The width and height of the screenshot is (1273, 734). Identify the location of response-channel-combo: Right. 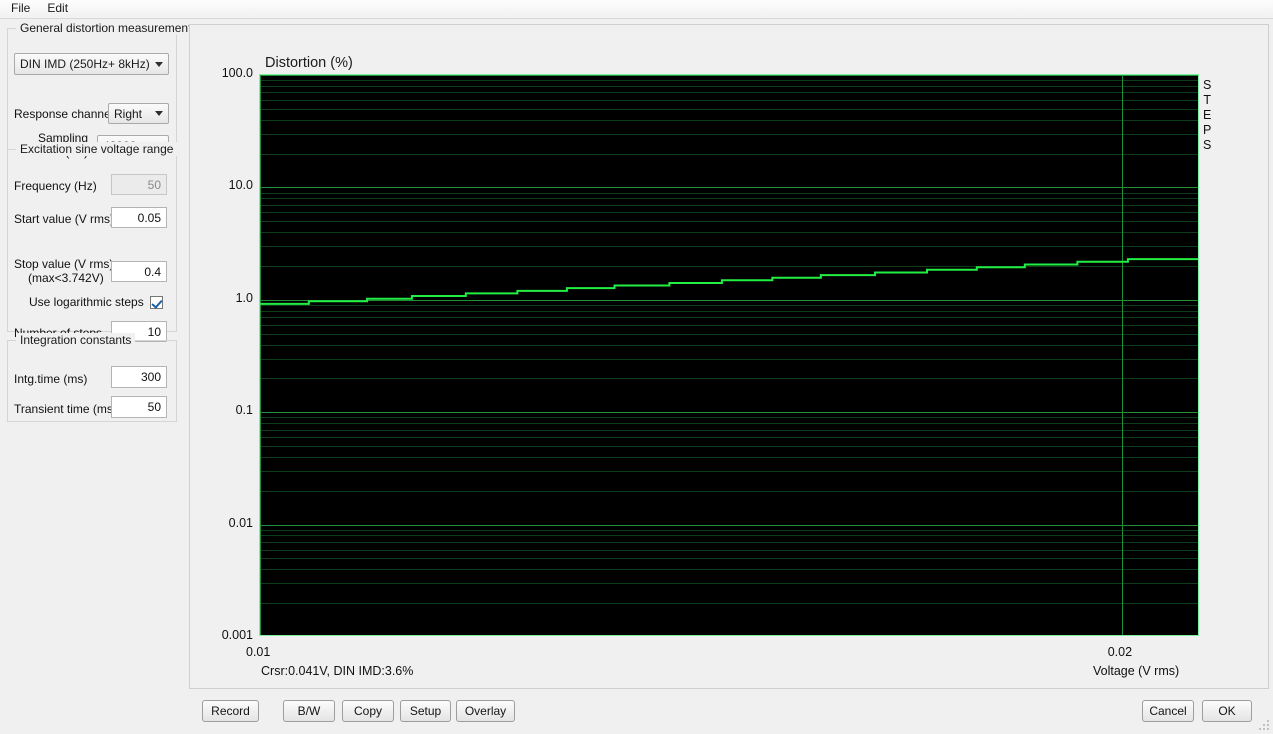
(138, 113).